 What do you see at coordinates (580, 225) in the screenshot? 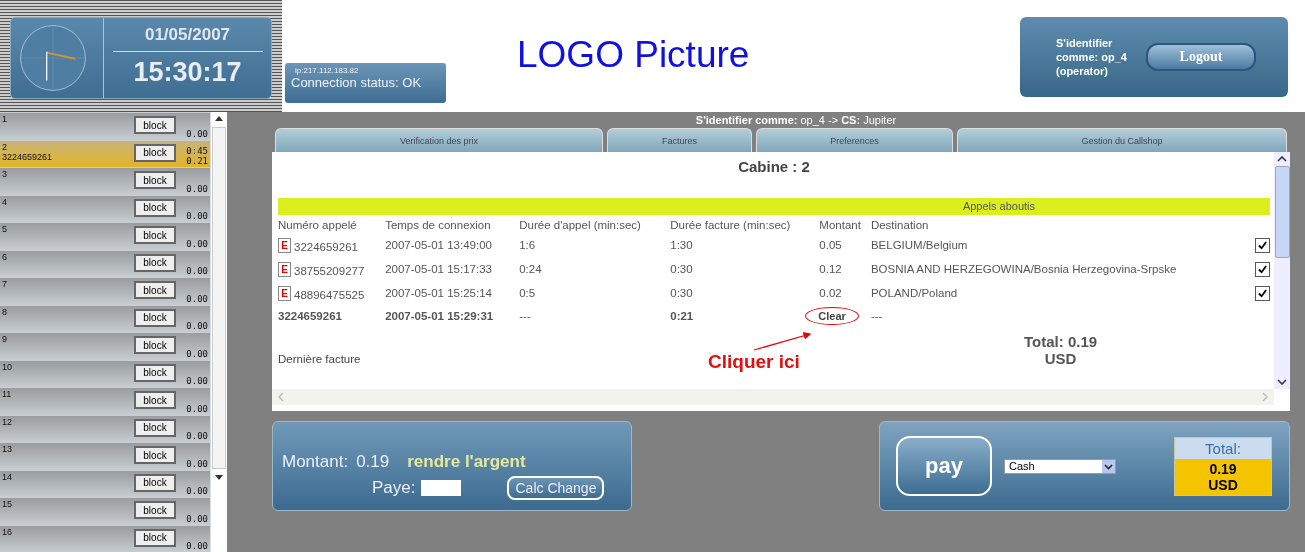
I see `column-header: Durée d'appel (min:sec)` at bounding box center [580, 225].